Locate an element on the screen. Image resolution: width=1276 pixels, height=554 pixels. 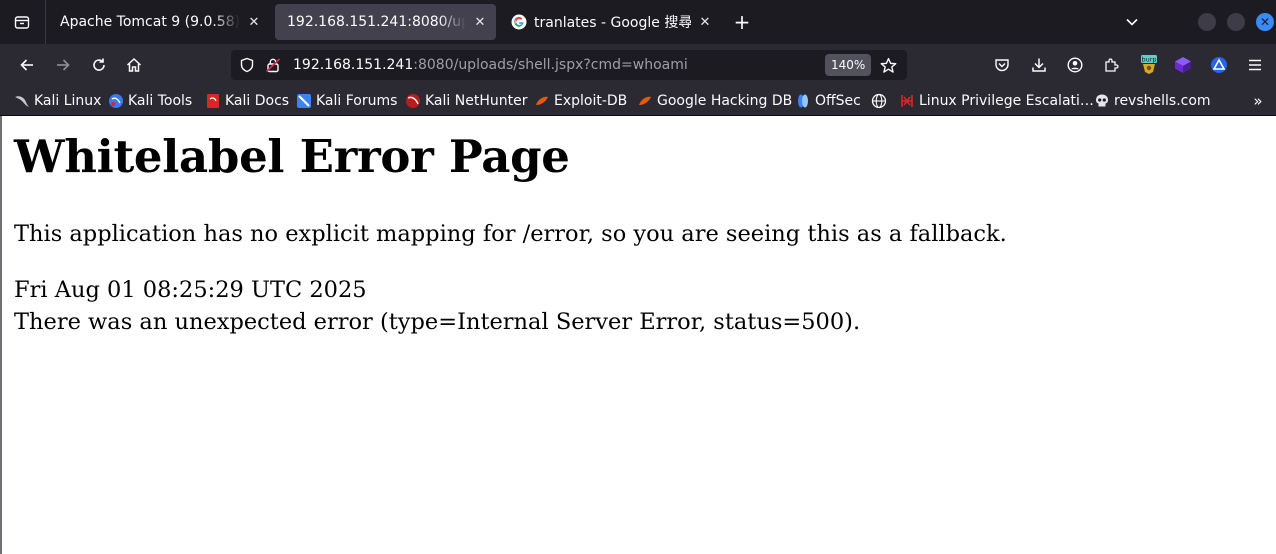
exploit-db-icon is located at coordinates (542, 101).